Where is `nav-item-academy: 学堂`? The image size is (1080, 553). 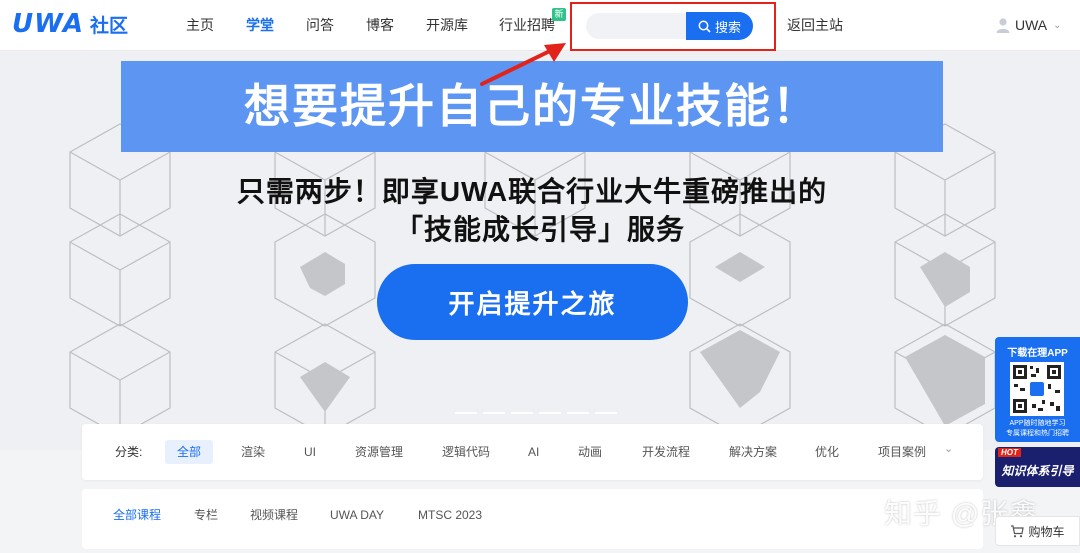 nav-item-academy: 学堂 is located at coordinates (260, 25).